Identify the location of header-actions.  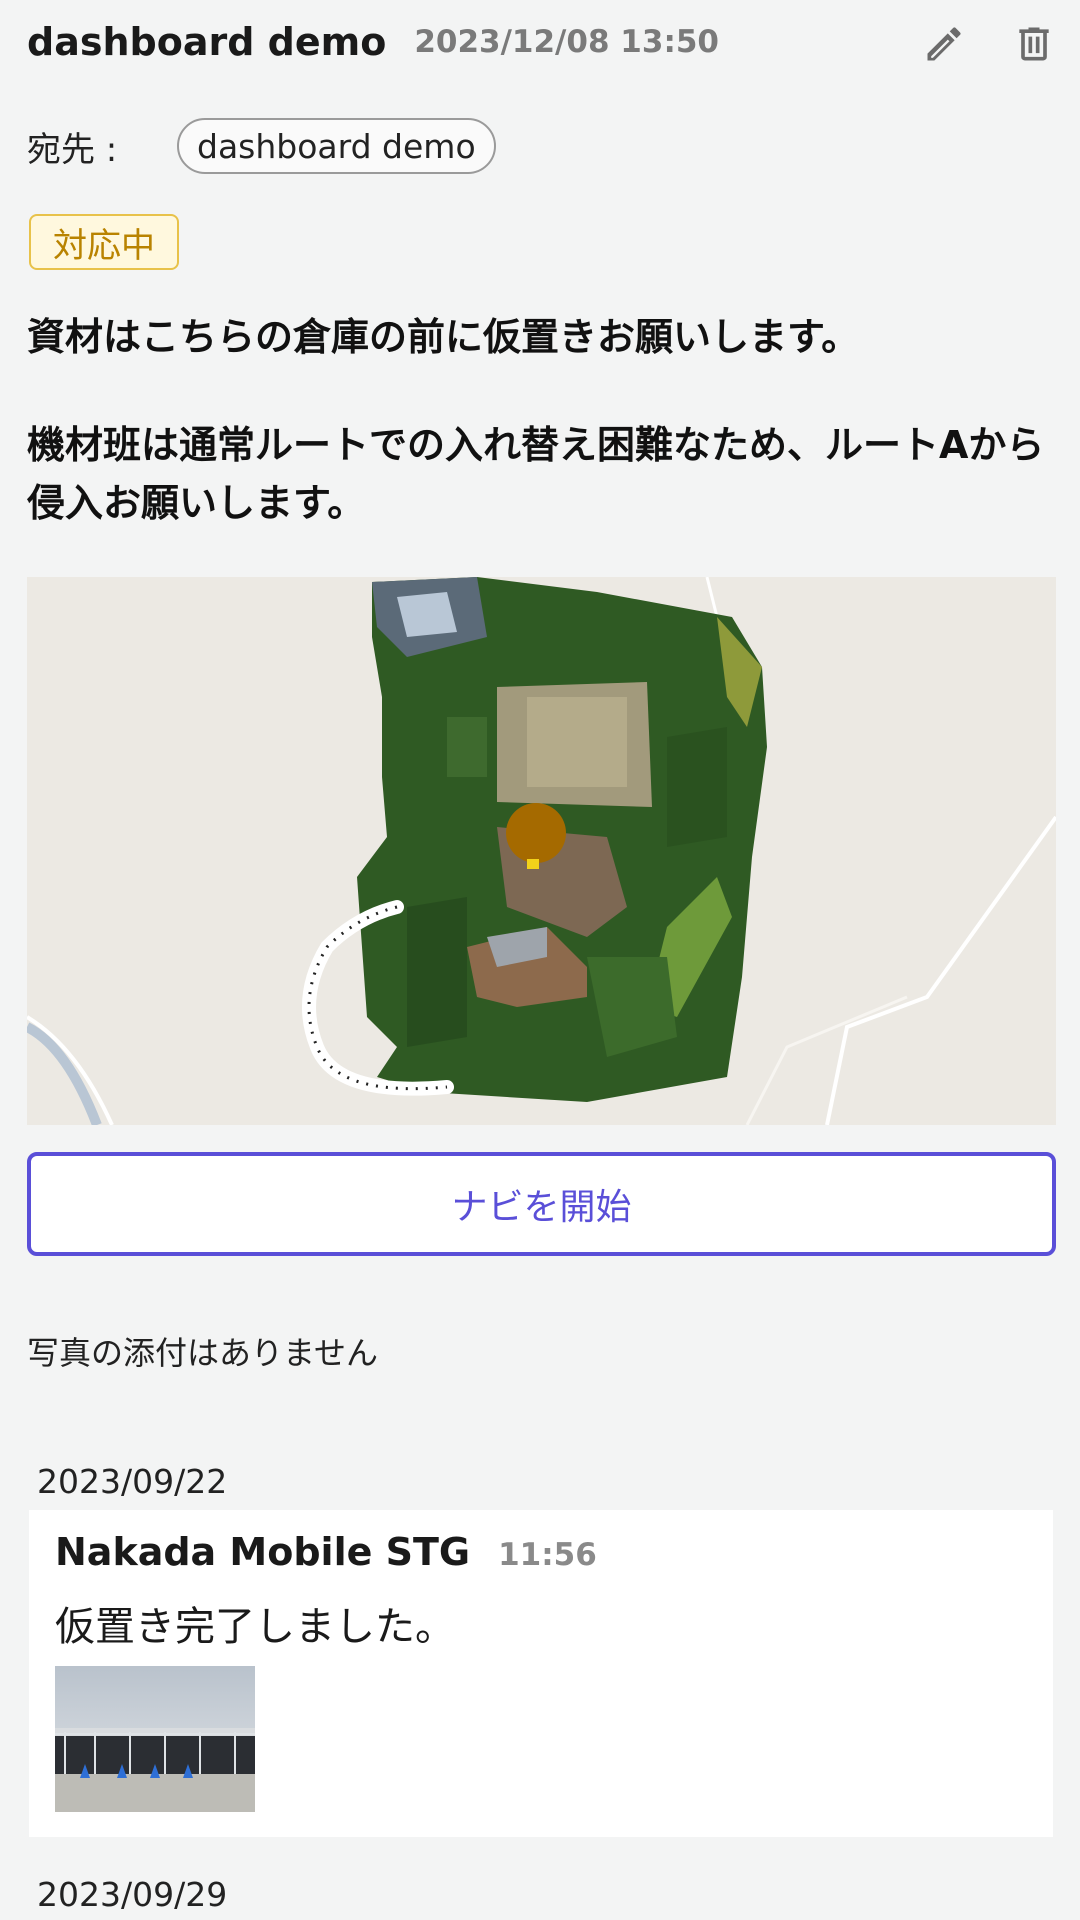
(989, 44).